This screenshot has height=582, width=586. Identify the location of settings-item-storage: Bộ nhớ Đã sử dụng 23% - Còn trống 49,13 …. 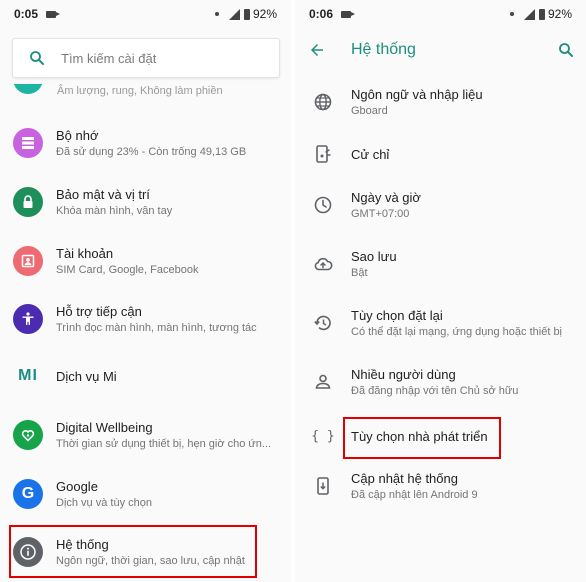
(145, 143).